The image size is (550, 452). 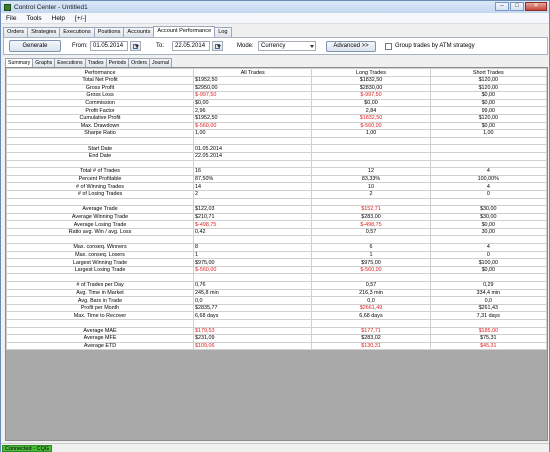 What do you see at coordinates (276, 323) in the screenshot?
I see `table-row` at bounding box center [276, 323].